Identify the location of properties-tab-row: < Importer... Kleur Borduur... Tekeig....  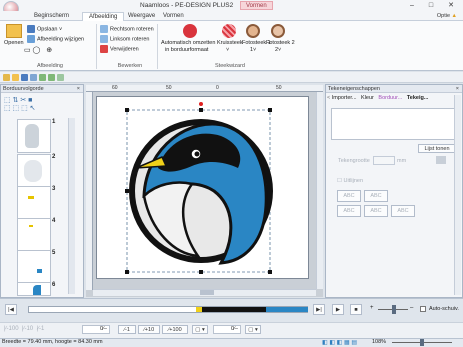
(394, 100).